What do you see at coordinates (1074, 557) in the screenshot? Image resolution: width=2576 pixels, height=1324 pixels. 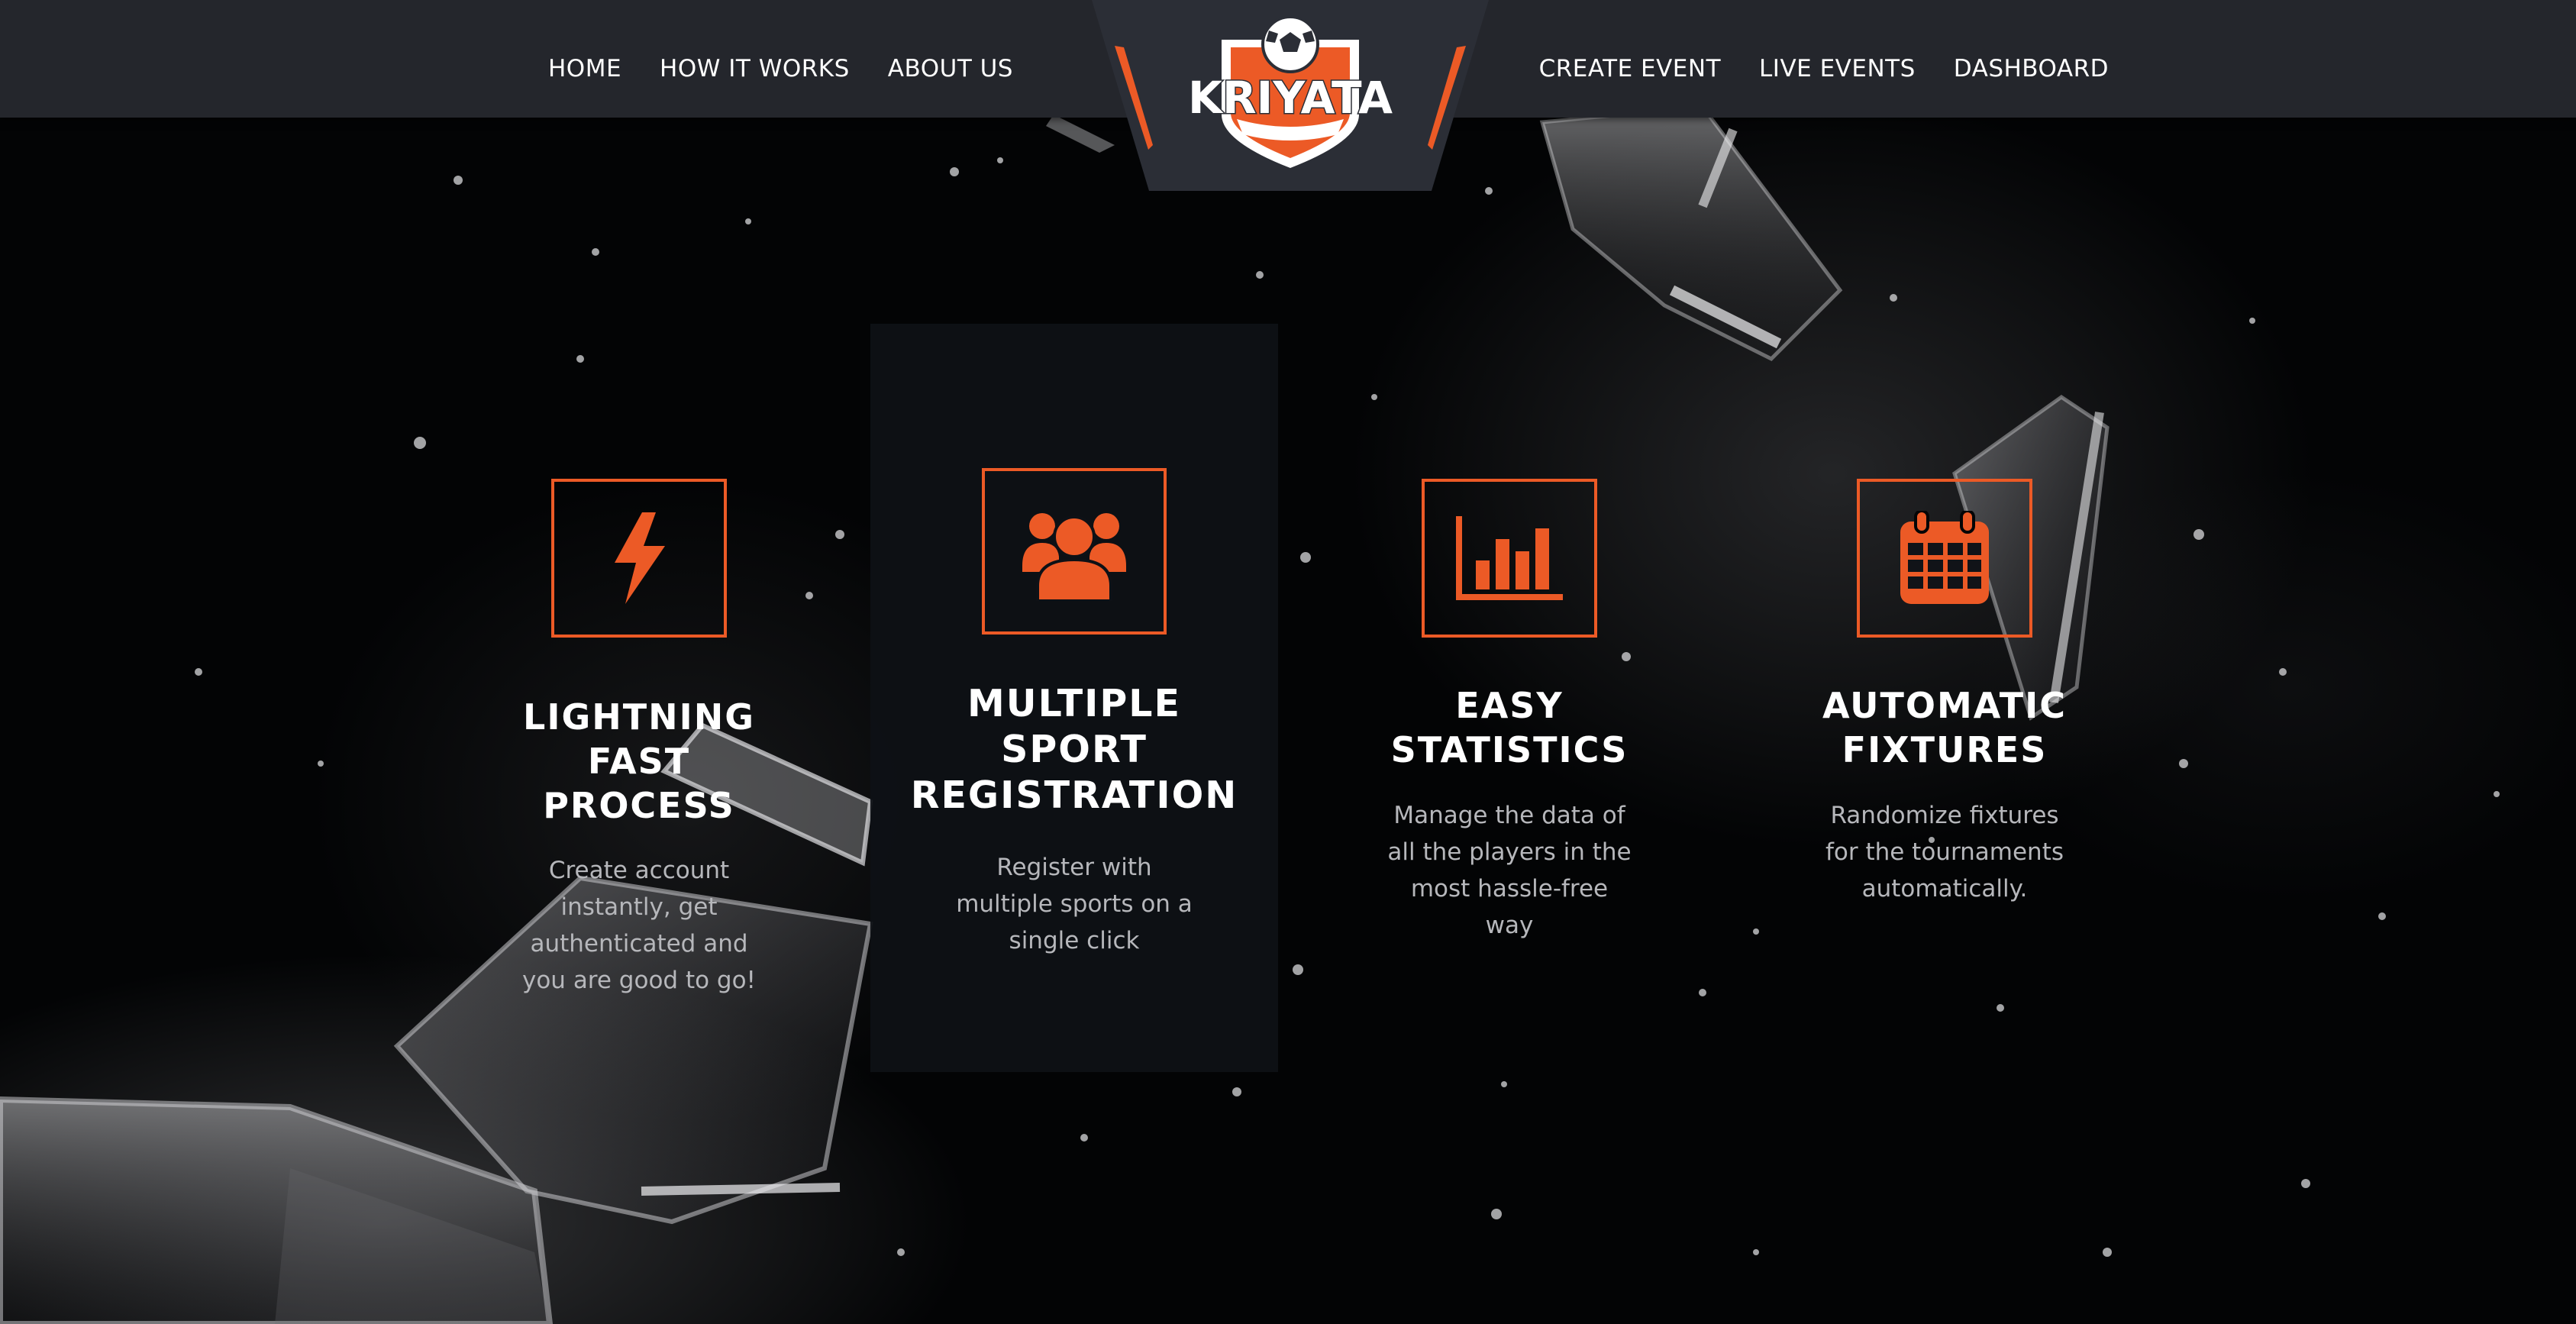 I see `users-group-icon` at bounding box center [1074, 557].